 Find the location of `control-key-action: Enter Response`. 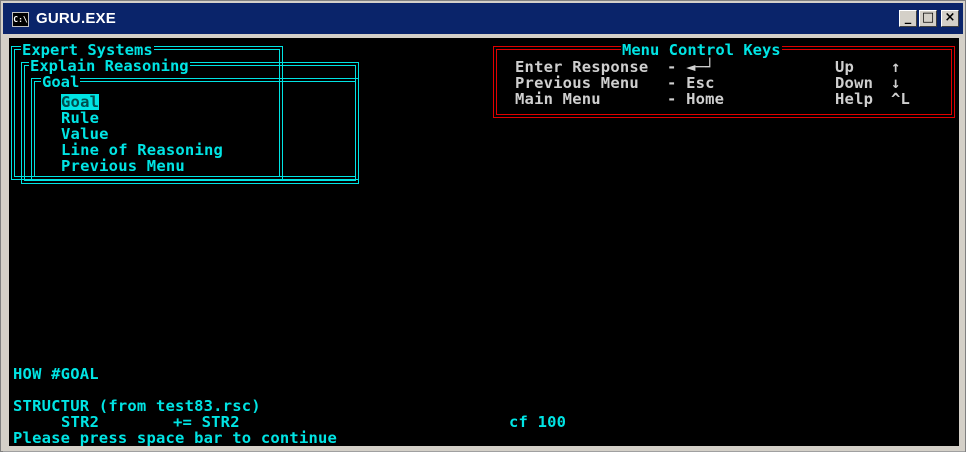

control-key-action: Enter Response is located at coordinates (582, 67).